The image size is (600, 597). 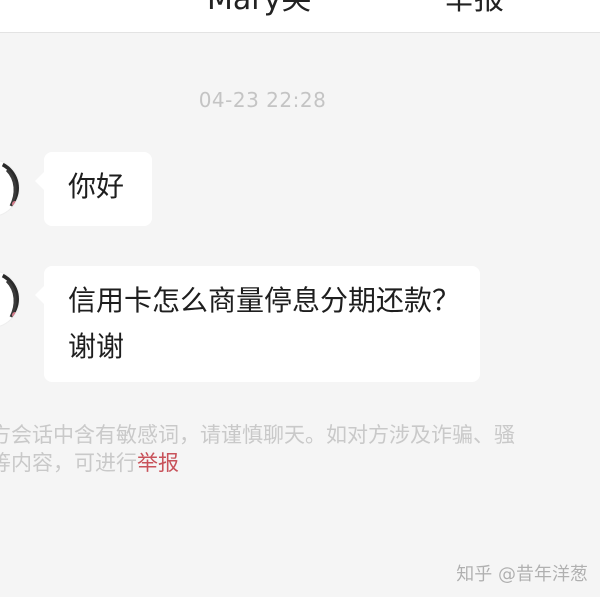 I want to click on chat-header: Mary笑 举报, so click(x=300, y=16).